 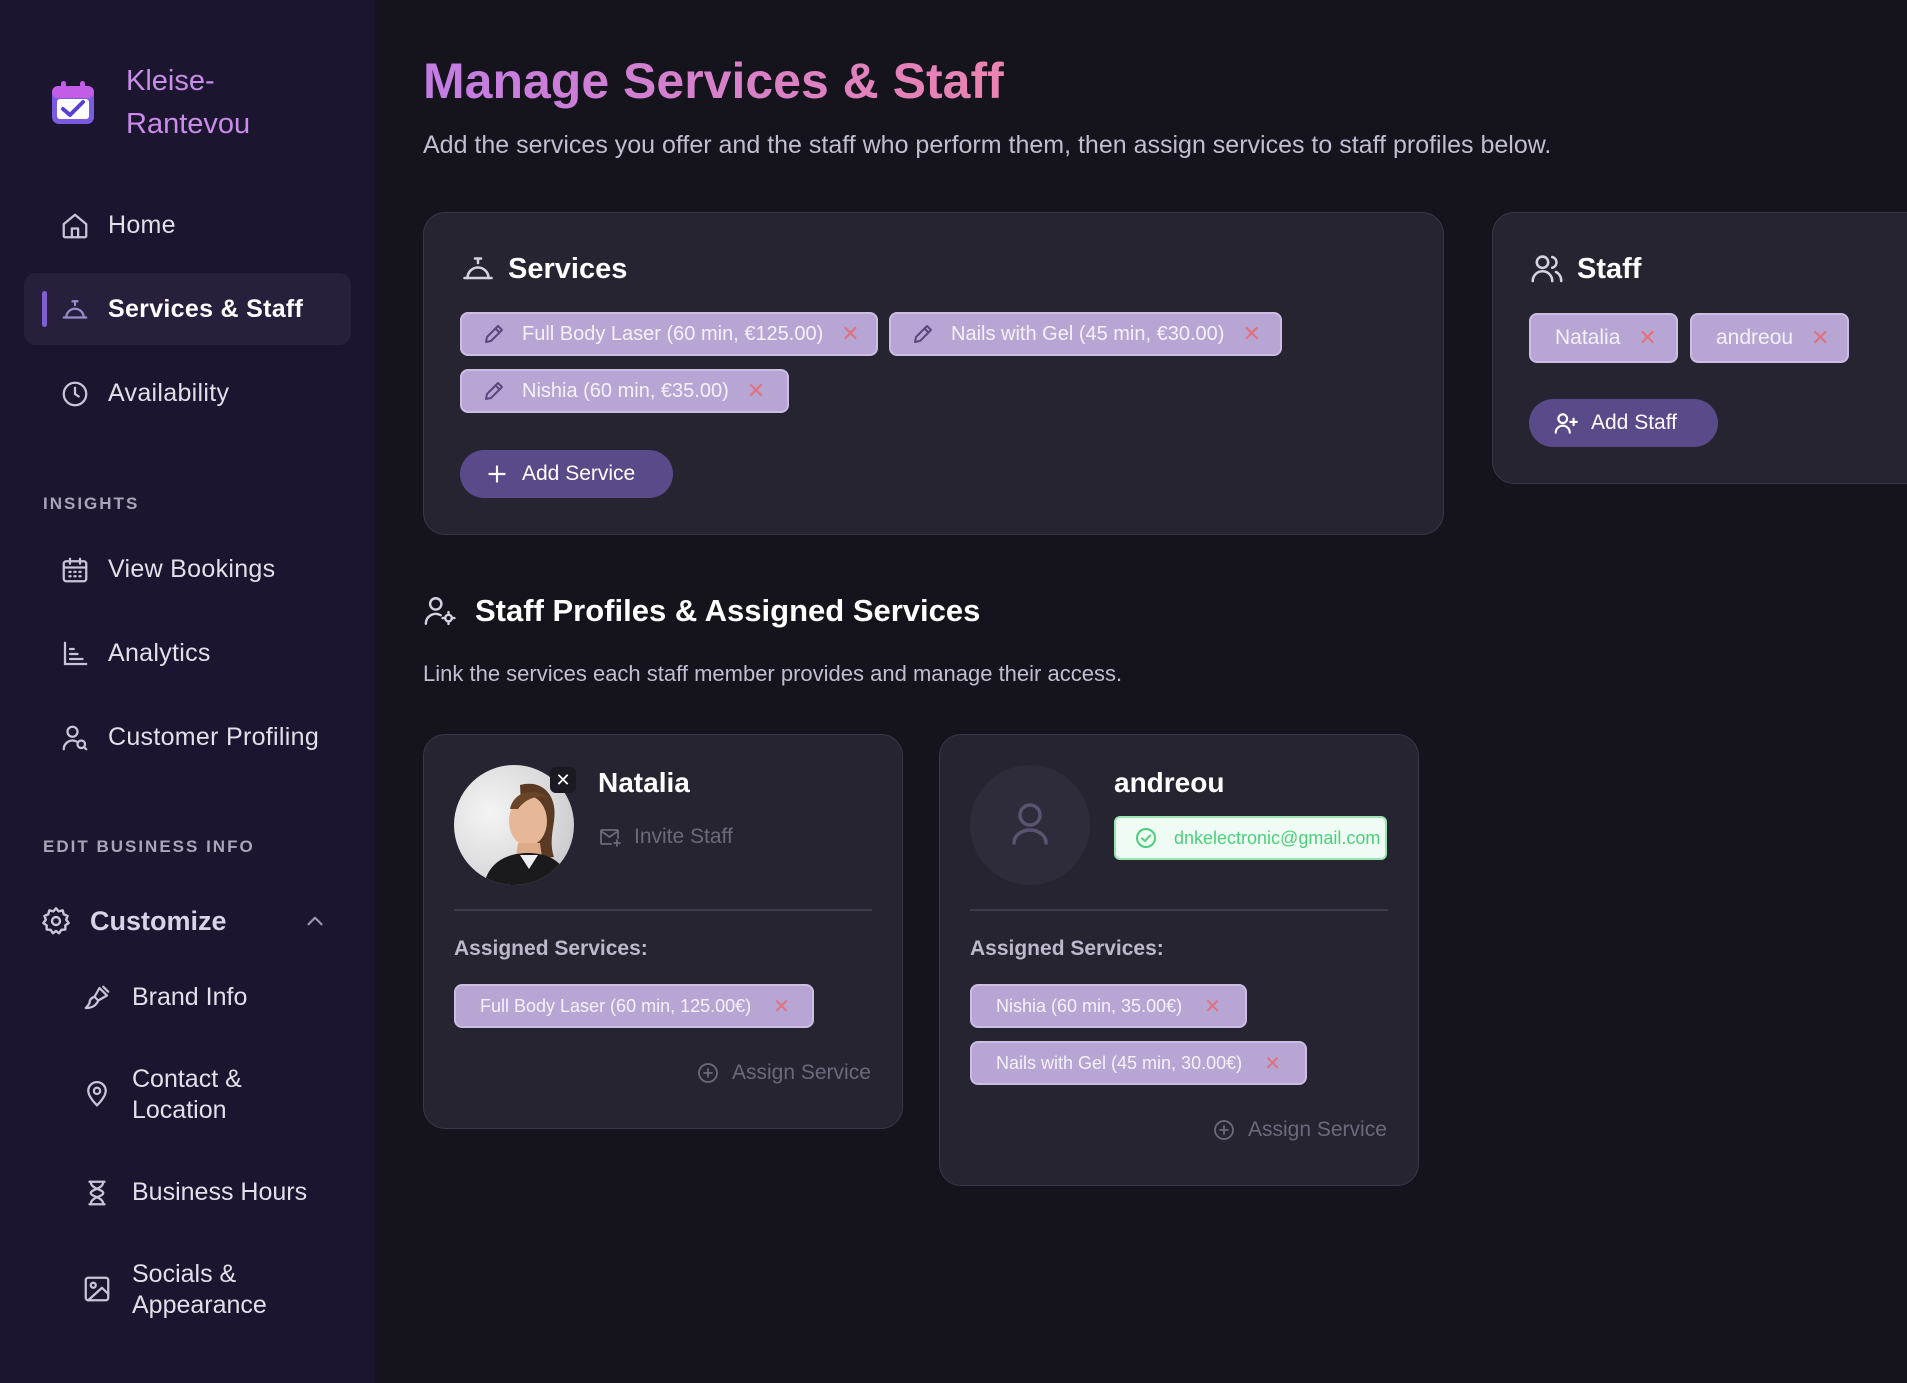 What do you see at coordinates (75, 394) in the screenshot?
I see `clock-icon` at bounding box center [75, 394].